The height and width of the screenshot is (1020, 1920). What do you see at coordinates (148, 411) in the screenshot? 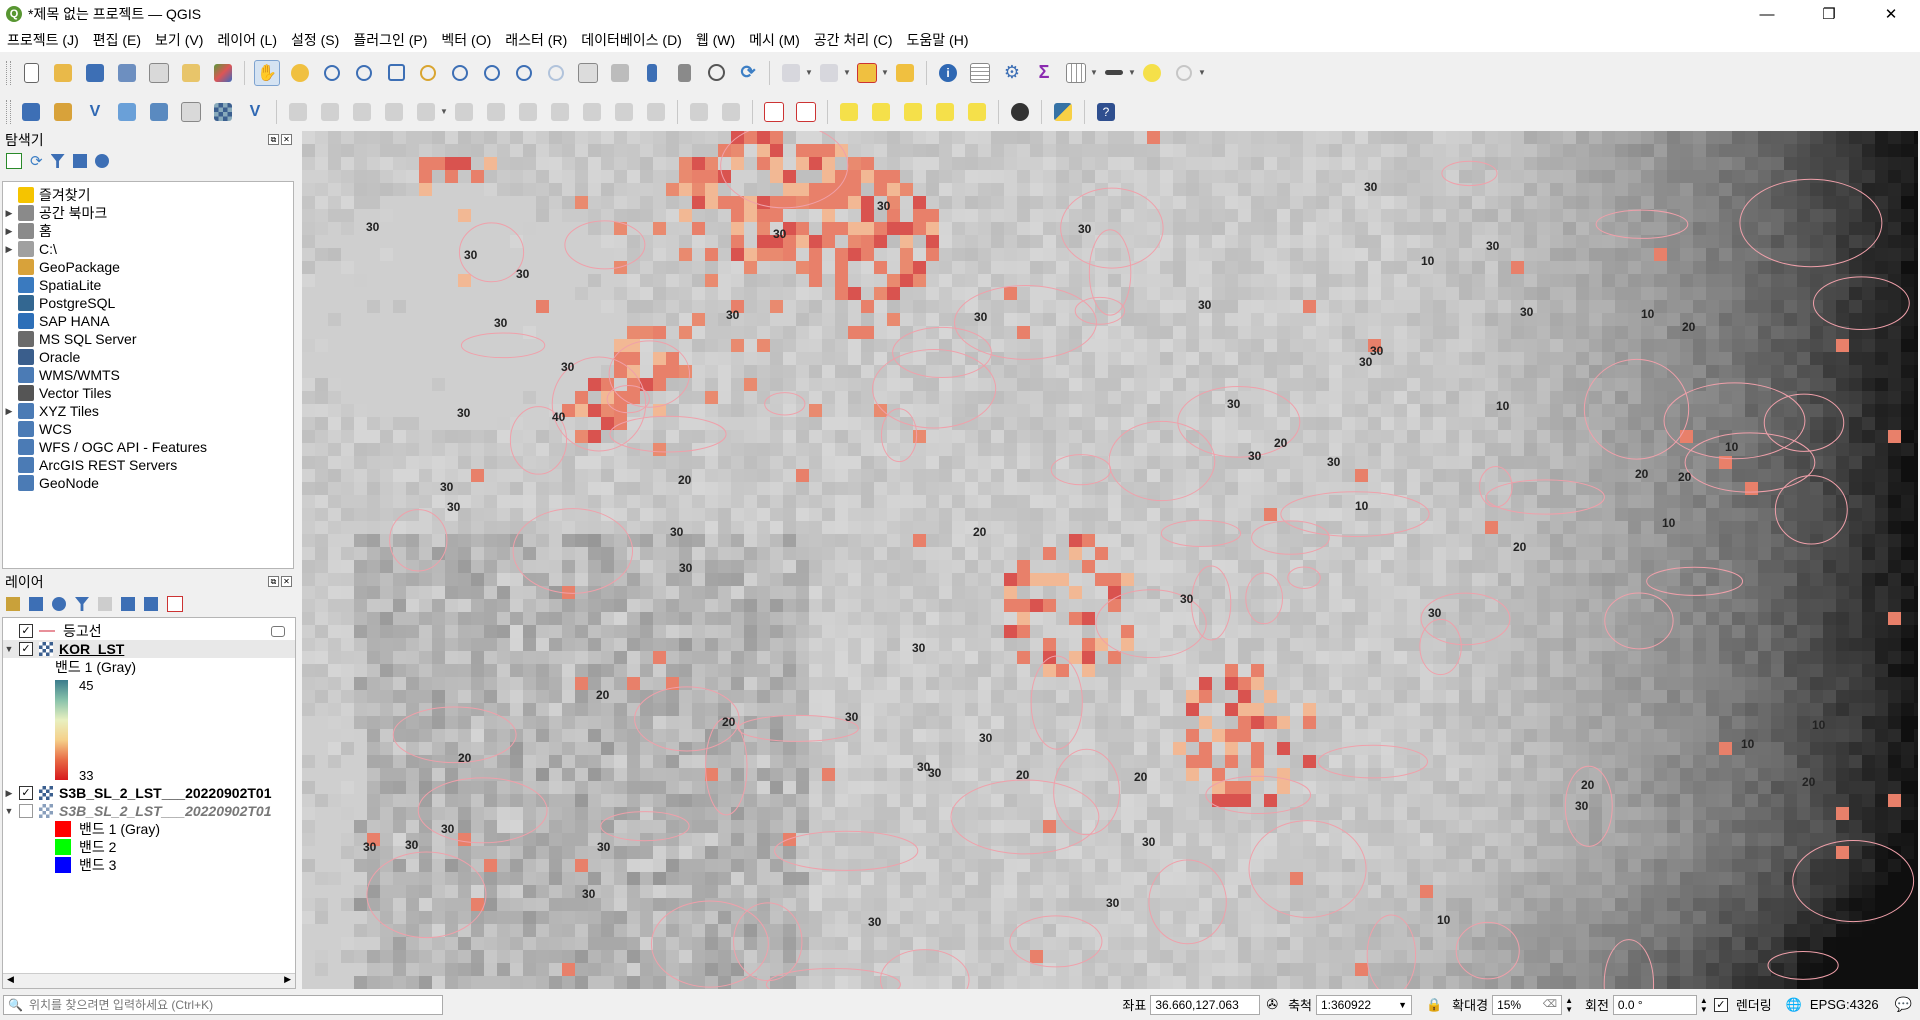
I see `browser-item: ▶ XYZ Tiles` at bounding box center [148, 411].